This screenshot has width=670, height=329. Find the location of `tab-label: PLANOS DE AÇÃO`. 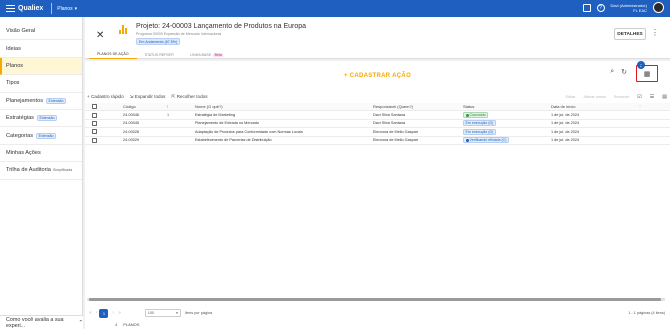

tab-label: PLANOS DE AÇÃO is located at coordinates (113, 54).